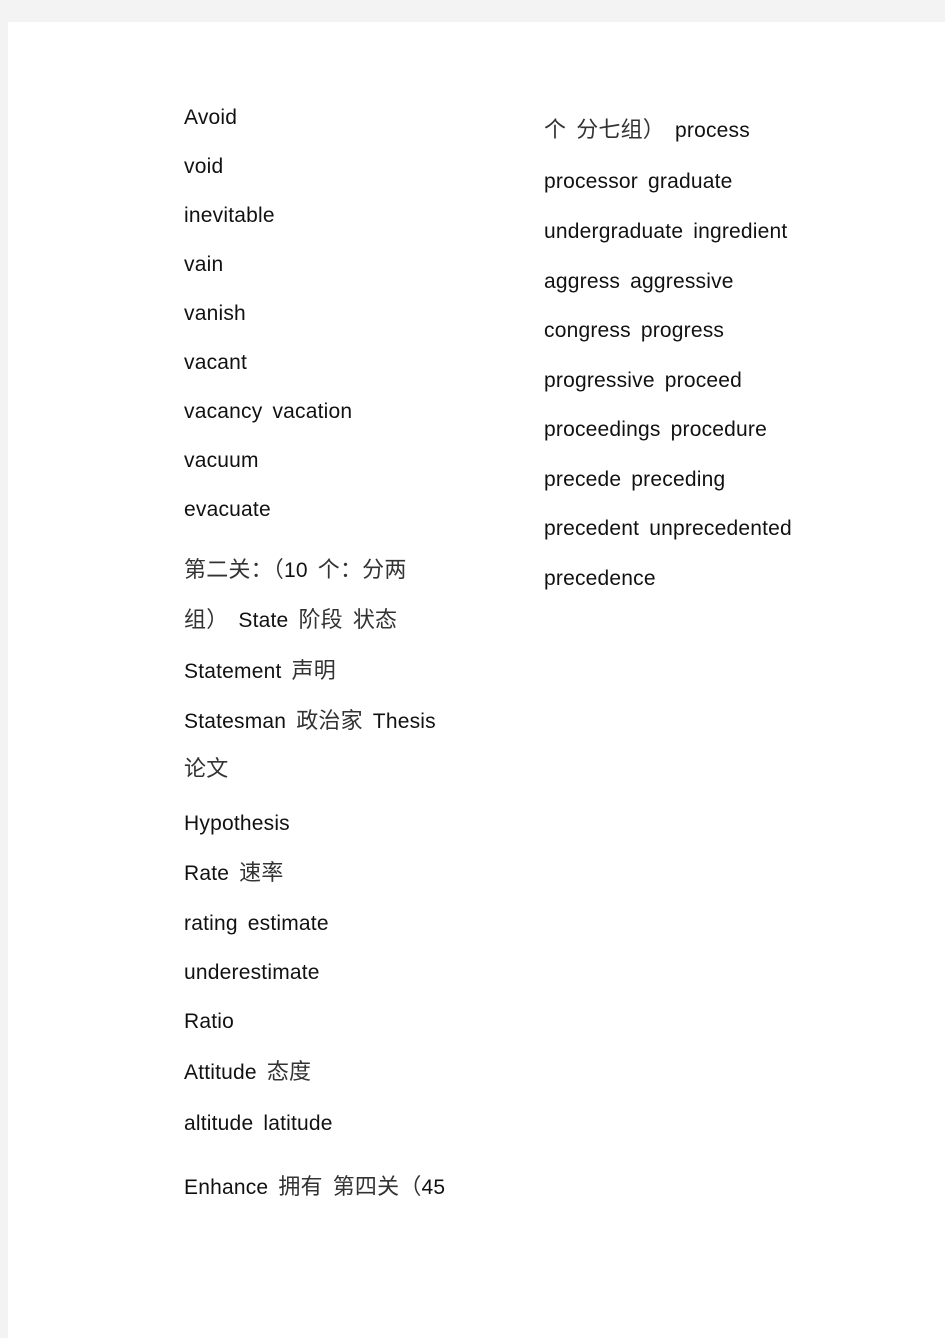  Describe the element at coordinates (555, 130) in the screenshot. I see `chinese-text: 个` at that location.